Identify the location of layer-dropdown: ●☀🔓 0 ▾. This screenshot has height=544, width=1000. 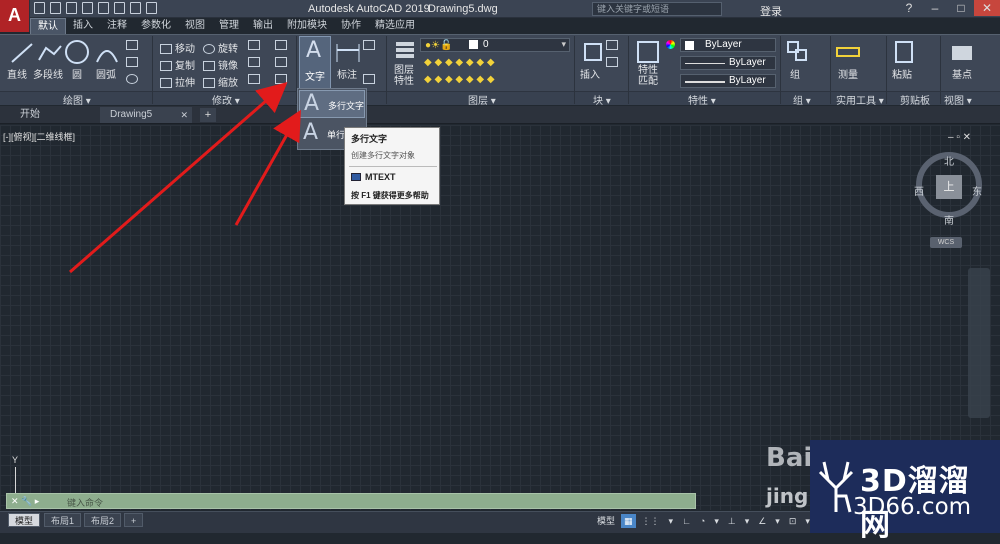
(495, 45).